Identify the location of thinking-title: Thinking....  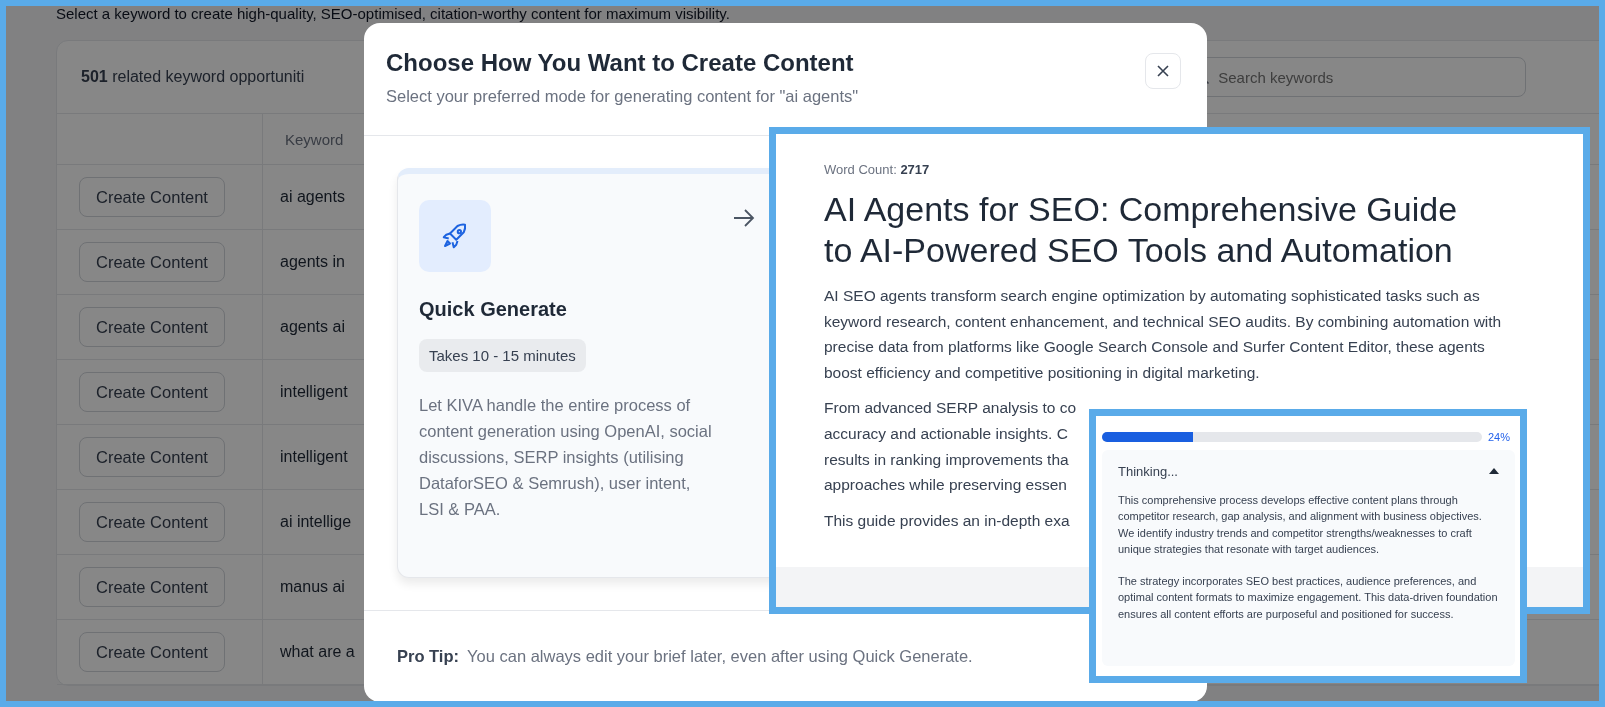
(1148, 471).